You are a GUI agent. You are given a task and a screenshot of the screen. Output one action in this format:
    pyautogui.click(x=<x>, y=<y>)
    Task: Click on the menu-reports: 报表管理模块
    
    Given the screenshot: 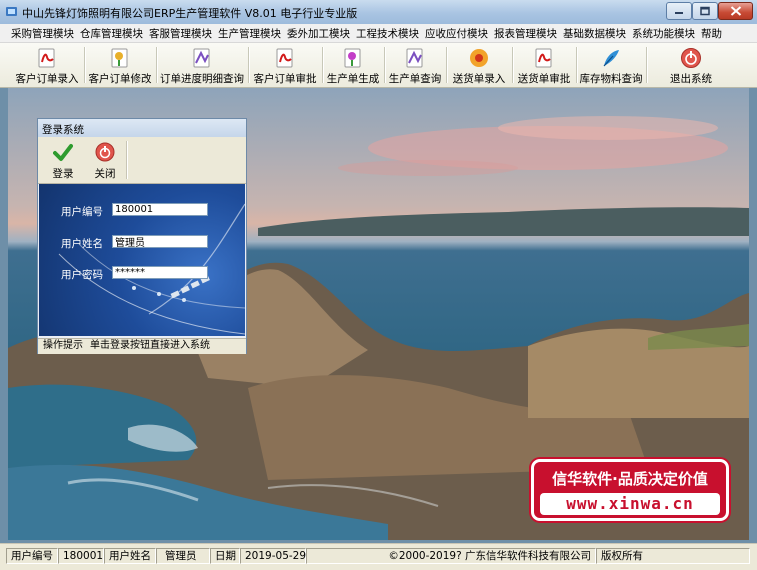 What is the action you would take?
    pyautogui.click(x=525, y=33)
    